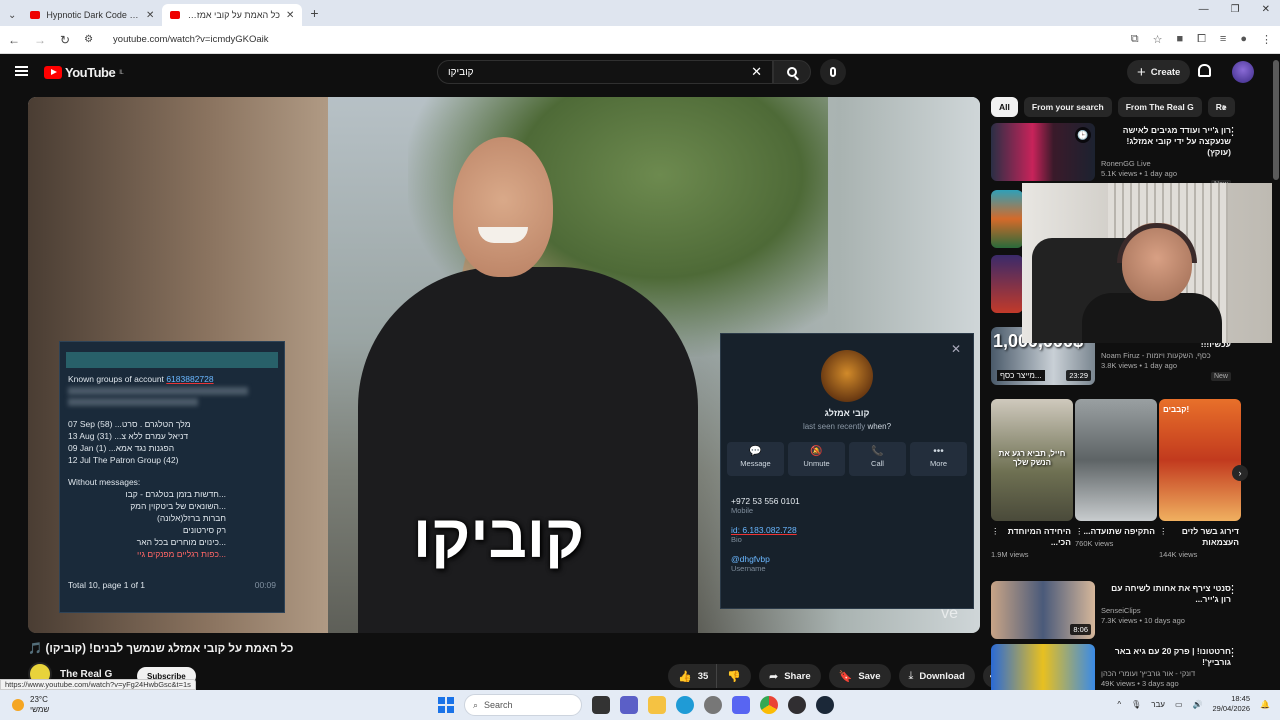 The image size is (1280, 720). What do you see at coordinates (1116, 460) in the screenshot?
I see `short-thumbnail` at bounding box center [1116, 460].